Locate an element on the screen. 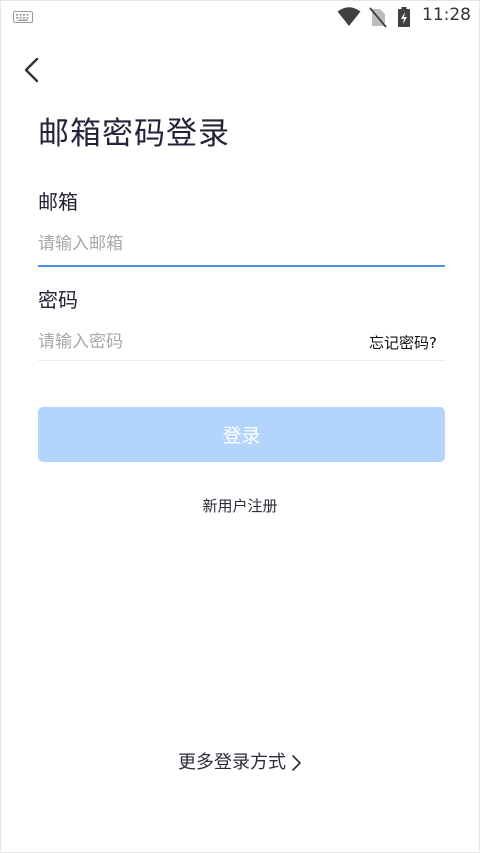 This screenshot has height=853, width=480. password-input is located at coordinates (188, 342).